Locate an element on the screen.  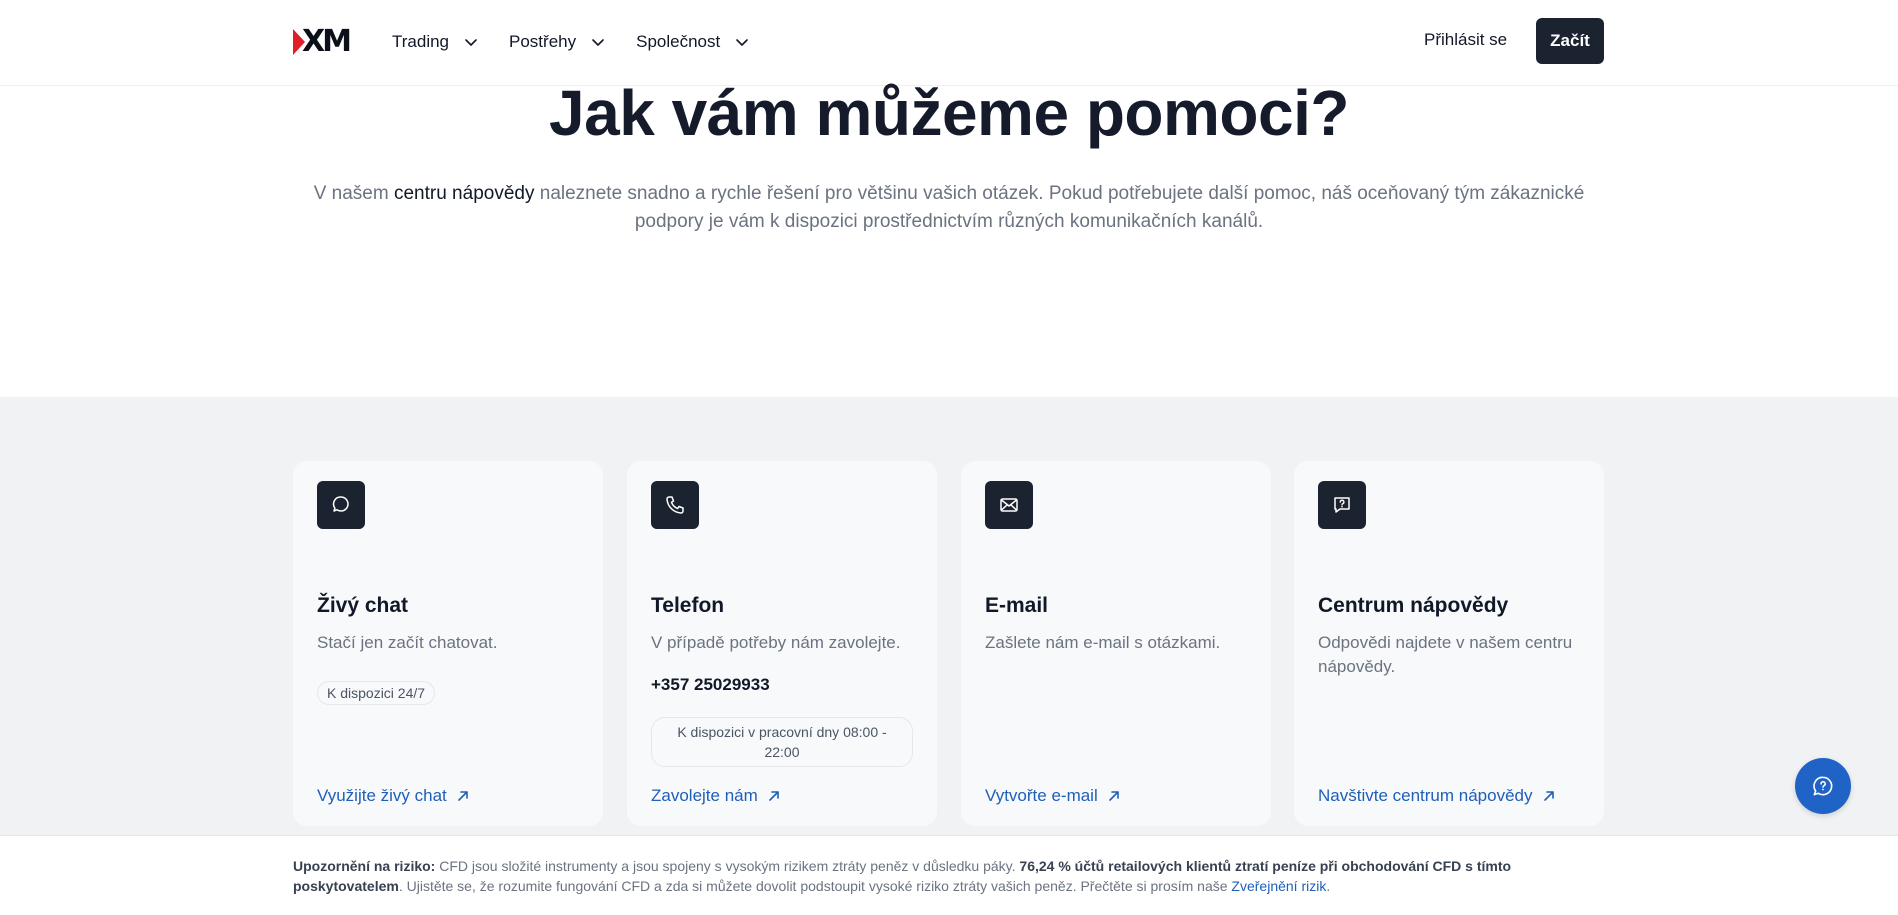
risk-label: Upozornění na riziko: is located at coordinates (364, 866).